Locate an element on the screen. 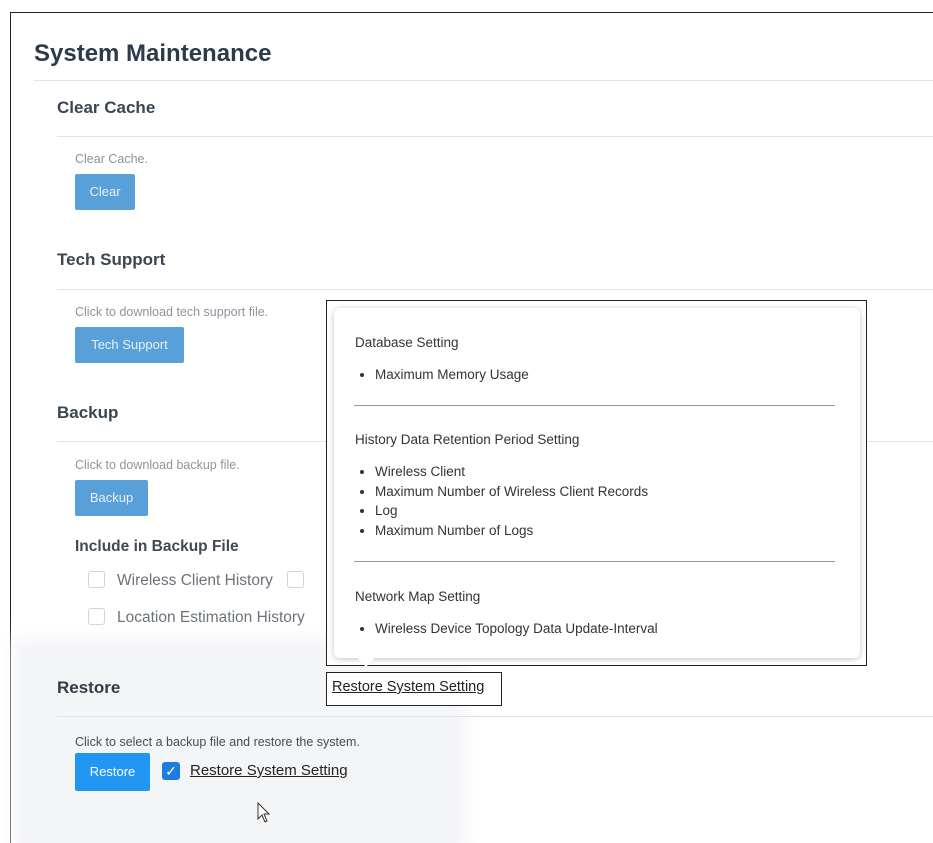 This screenshot has height=843, width=933. clear-cache-title: Clear Cache is located at coordinates (106, 107).